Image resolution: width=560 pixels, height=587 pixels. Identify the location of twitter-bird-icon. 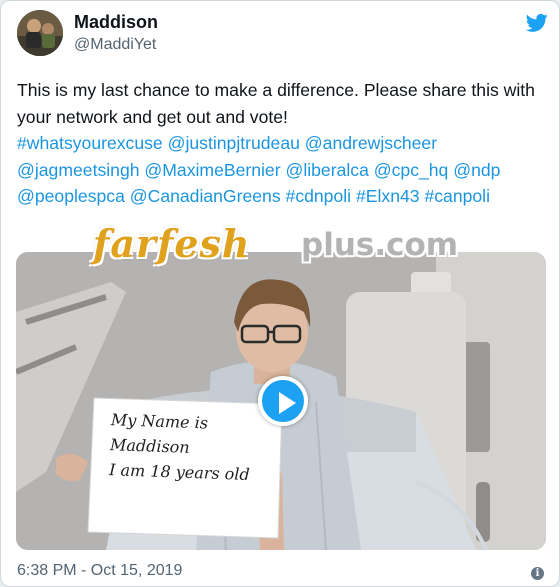
(537, 23).